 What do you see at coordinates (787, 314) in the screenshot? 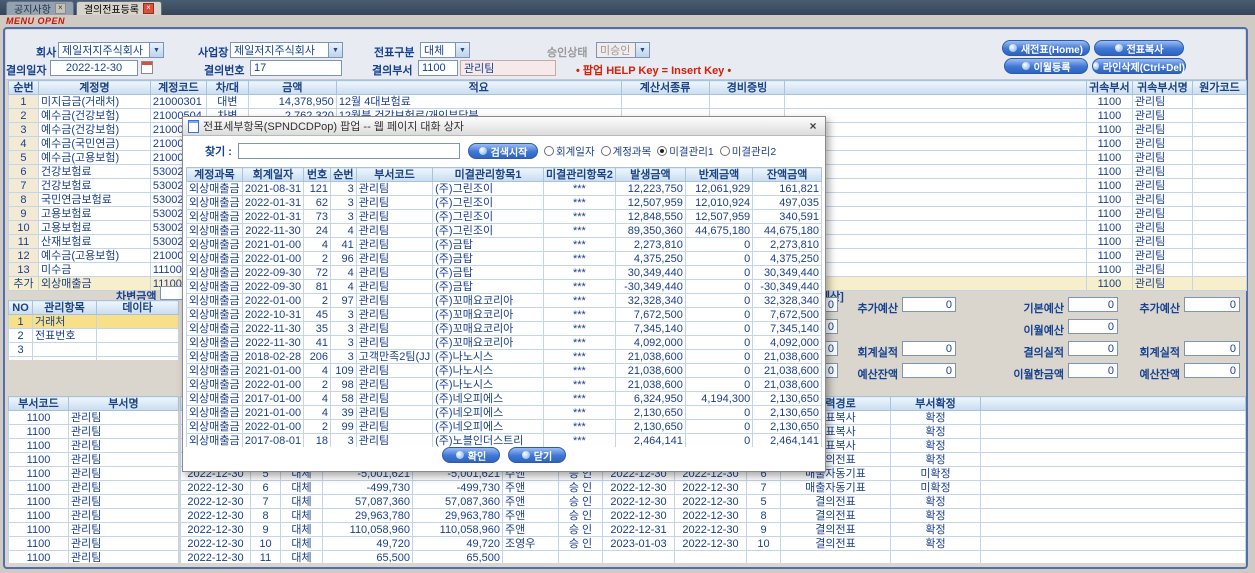
I see `cell: 7,672,500` at bounding box center [787, 314].